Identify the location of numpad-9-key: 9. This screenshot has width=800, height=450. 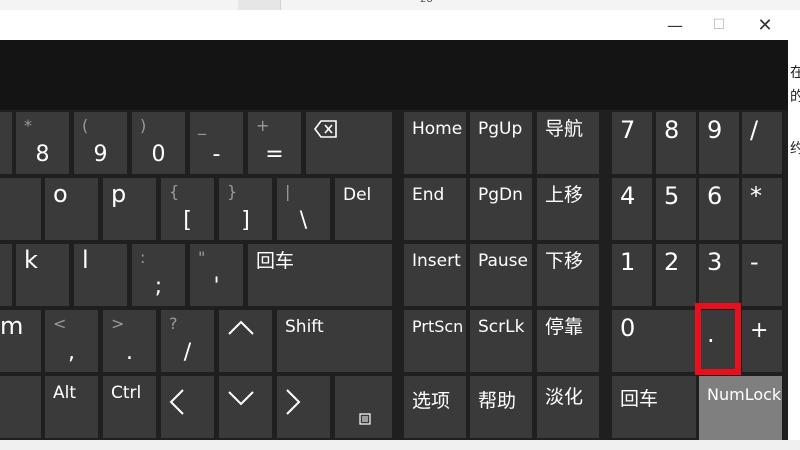
(719, 143).